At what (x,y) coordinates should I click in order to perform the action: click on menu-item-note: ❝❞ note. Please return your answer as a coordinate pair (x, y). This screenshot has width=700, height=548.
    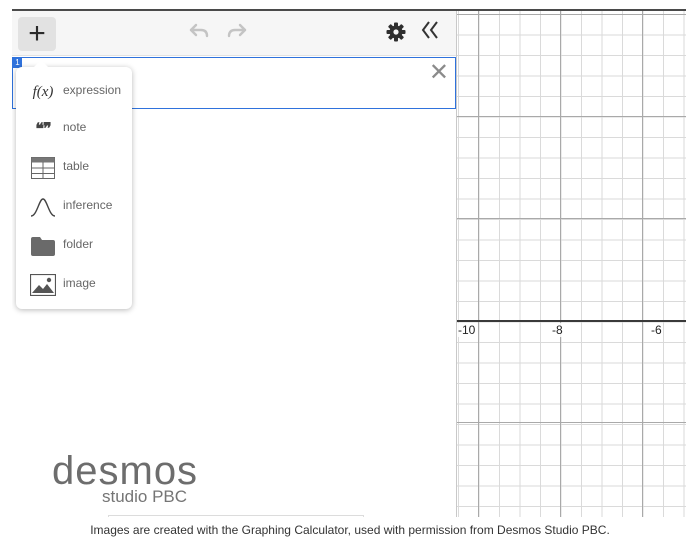
    Looking at the image, I should click on (74, 128).